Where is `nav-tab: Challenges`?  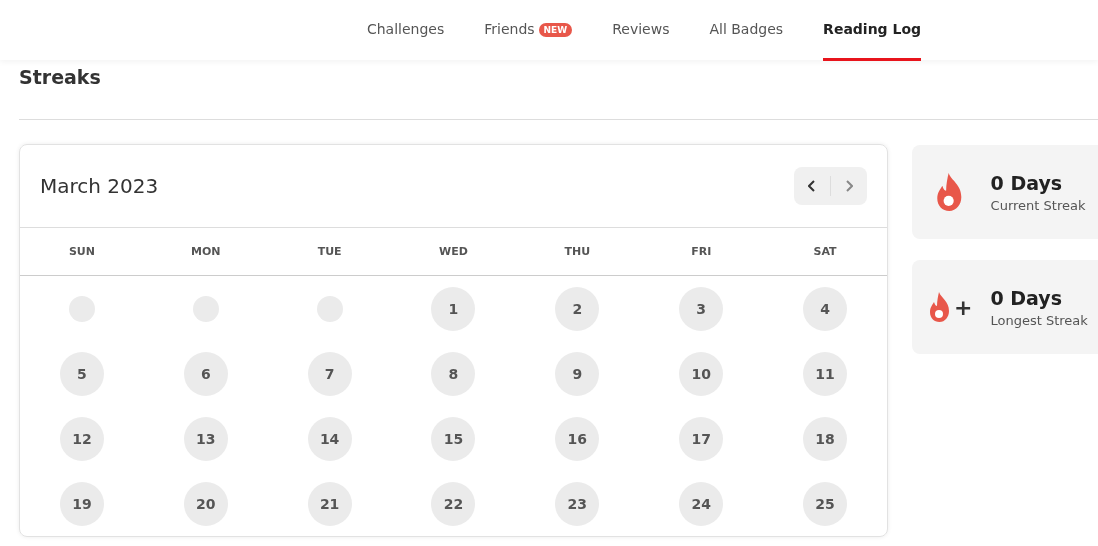
nav-tab: Challenges is located at coordinates (405, 30).